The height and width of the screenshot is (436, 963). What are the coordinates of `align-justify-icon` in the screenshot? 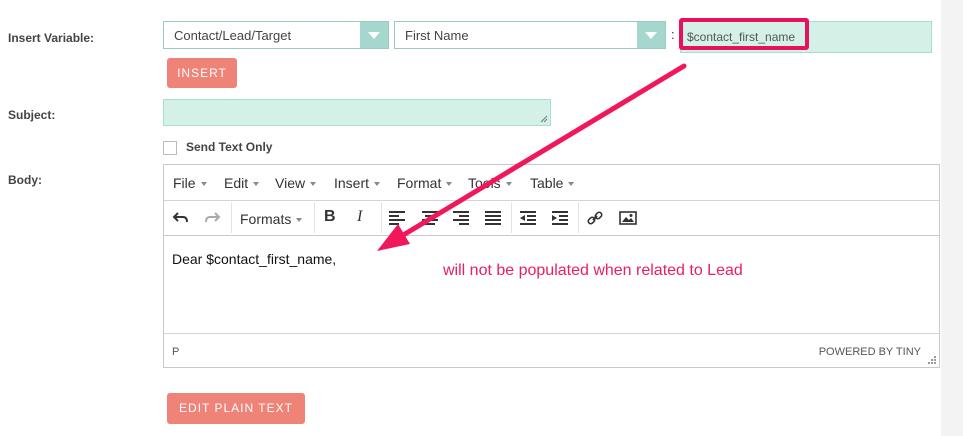 It's located at (493, 218).